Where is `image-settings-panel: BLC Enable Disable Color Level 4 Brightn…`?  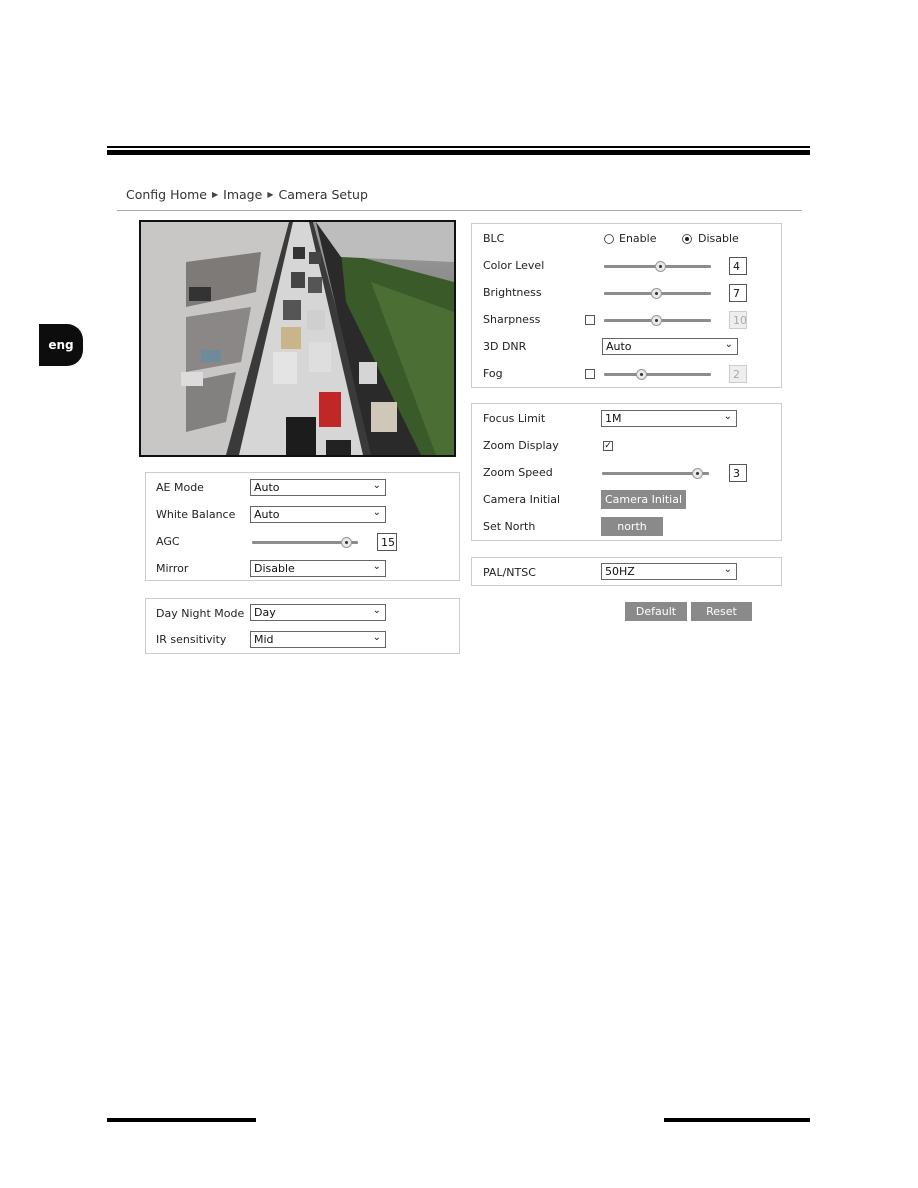
image-settings-panel: BLC Enable Disable Color Level 4 Brightn… is located at coordinates (626, 305).